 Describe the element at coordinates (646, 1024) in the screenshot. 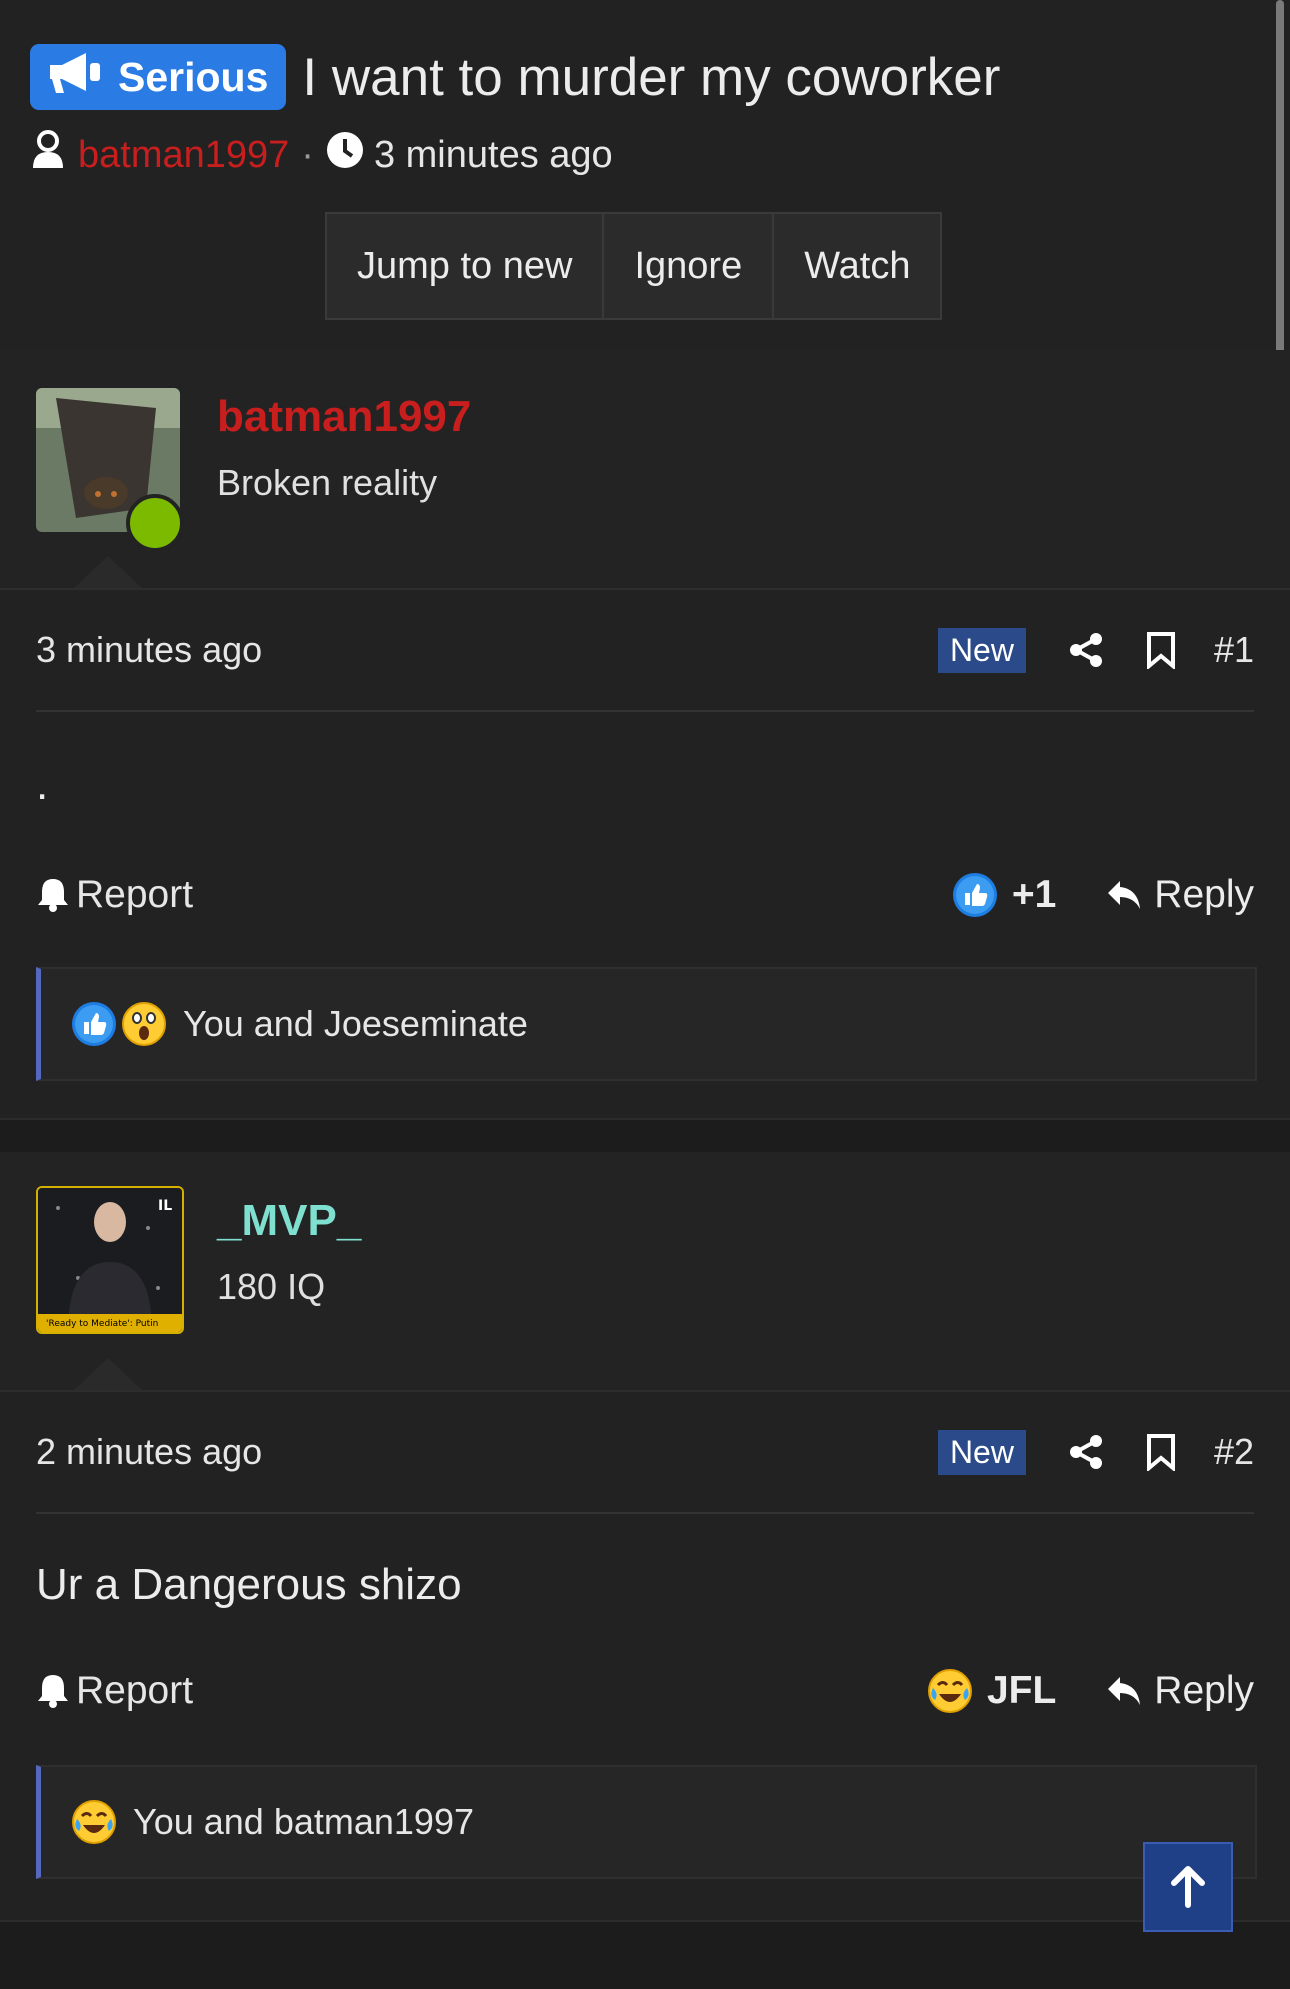

I see `reactions-bar: You and Joeseminate` at that location.